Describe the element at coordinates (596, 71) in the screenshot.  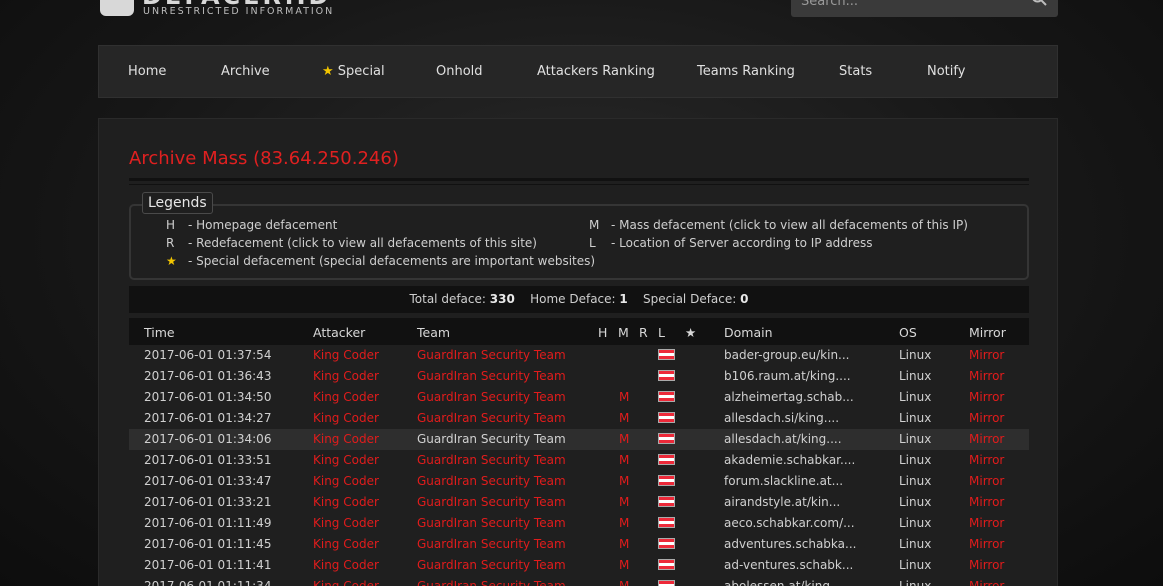
I see `nav-attackers-ranking: Attackers Ranking` at that location.